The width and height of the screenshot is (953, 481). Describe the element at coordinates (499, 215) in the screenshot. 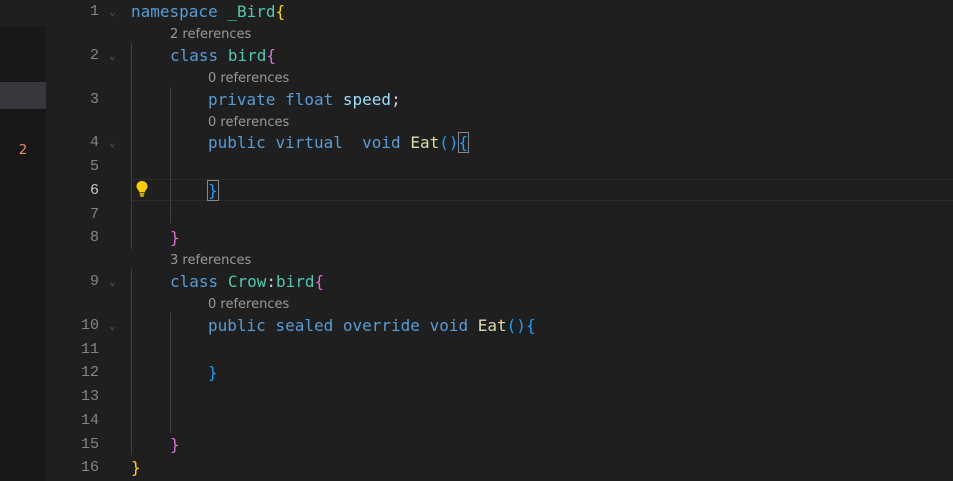

I see `code-line: 7` at that location.